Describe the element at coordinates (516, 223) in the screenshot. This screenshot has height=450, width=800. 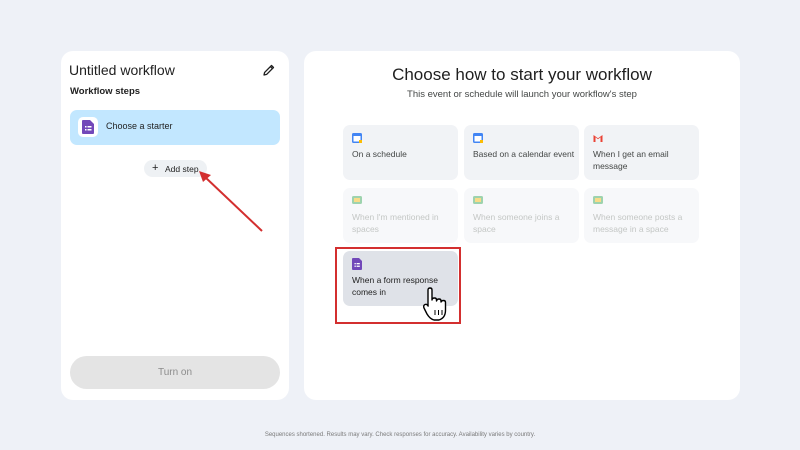
I see `option-label: When someone joins a space` at that location.